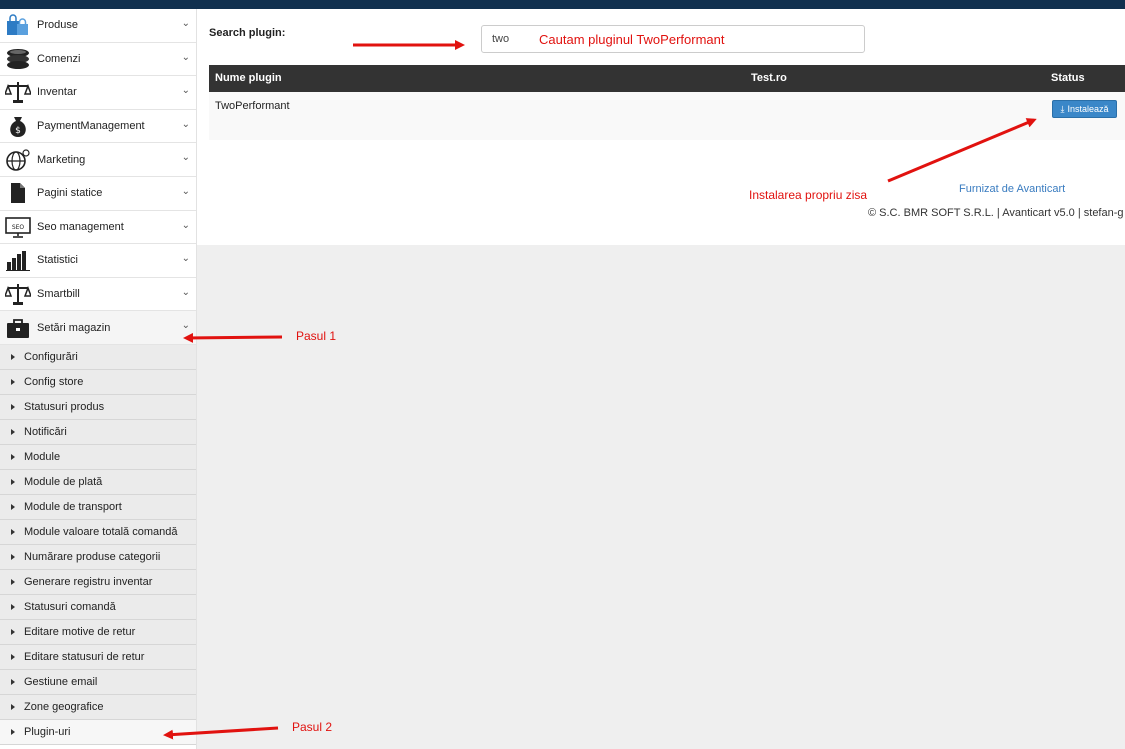 Image resolution: width=1125 pixels, height=749 pixels. Describe the element at coordinates (80, 226) in the screenshot. I see `sidebar-item-label: Seo management` at that location.